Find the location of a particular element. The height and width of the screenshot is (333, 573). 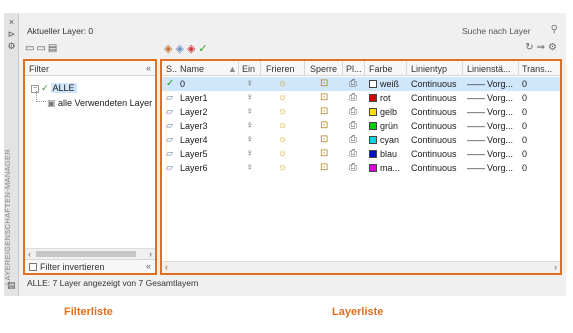

col-on: Ein is located at coordinates (248, 69).